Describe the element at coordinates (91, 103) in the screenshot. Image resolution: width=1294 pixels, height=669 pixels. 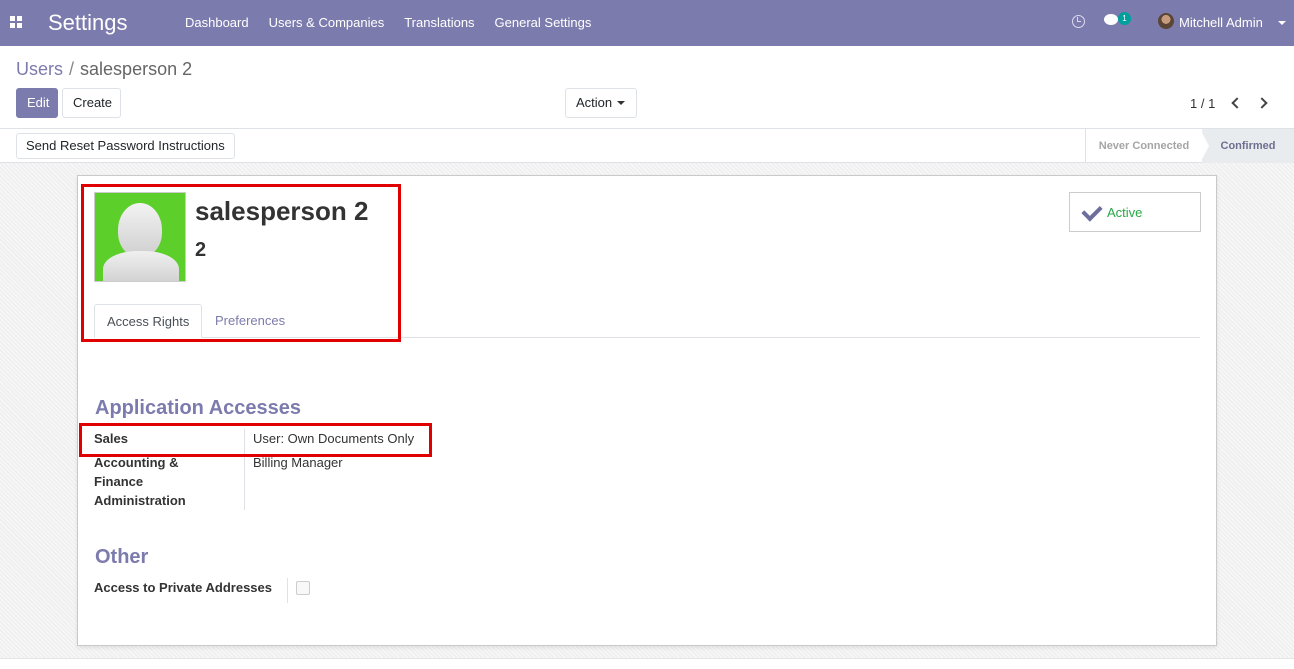
I see `create-button: Create` at that location.